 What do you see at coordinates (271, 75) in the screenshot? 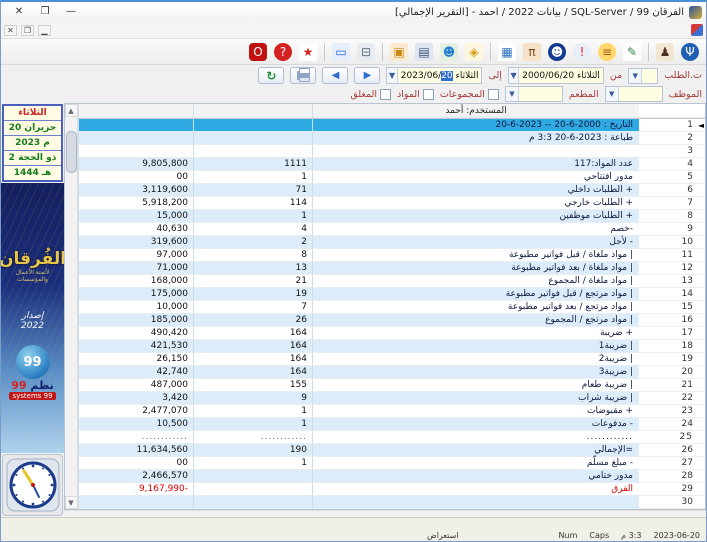
I see `refresh-button: ↻` at bounding box center [271, 75].